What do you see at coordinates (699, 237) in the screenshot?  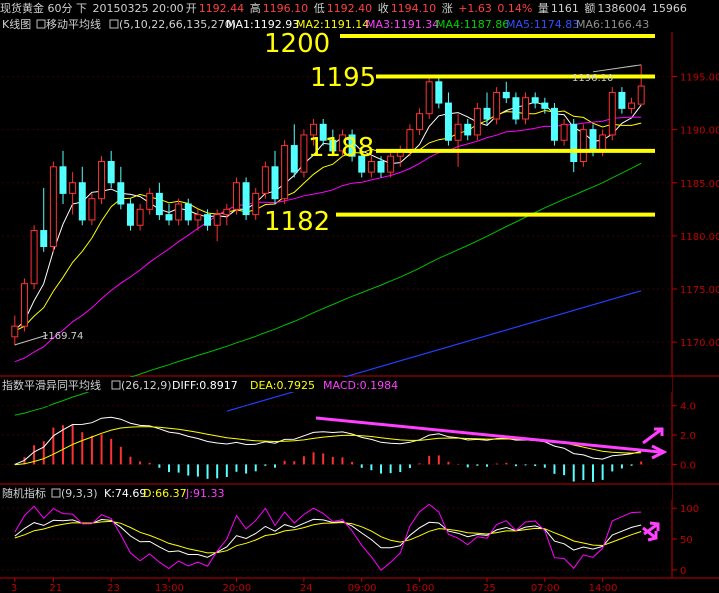 I see `y-tick-label: 1180.00` at bounding box center [699, 237].